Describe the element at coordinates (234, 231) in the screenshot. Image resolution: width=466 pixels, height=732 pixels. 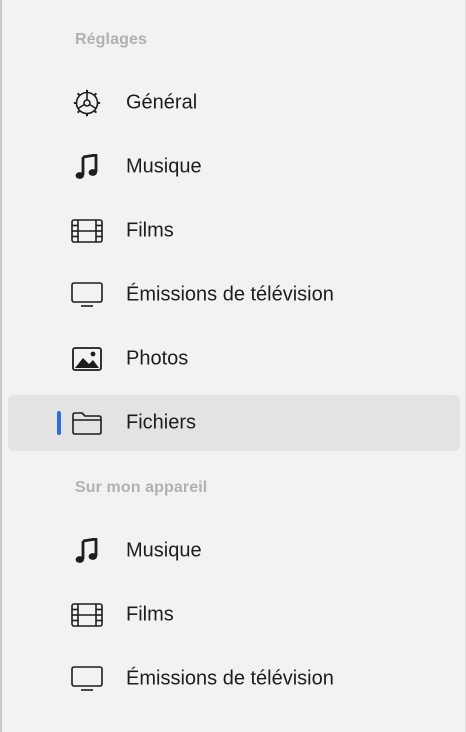
I see `sidebar-item-films: Films` at that location.